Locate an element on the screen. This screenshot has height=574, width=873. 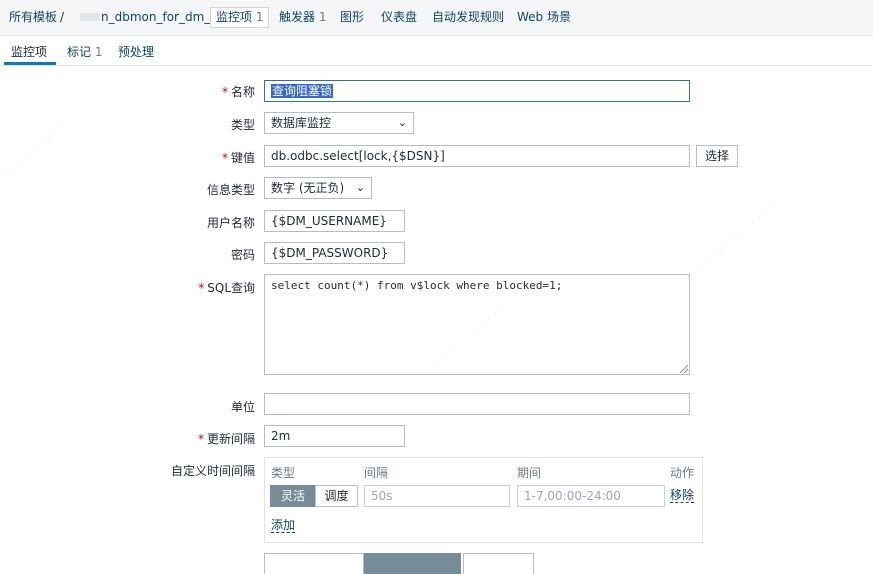
tab-items-label: 监控项 is located at coordinates (234, 17).